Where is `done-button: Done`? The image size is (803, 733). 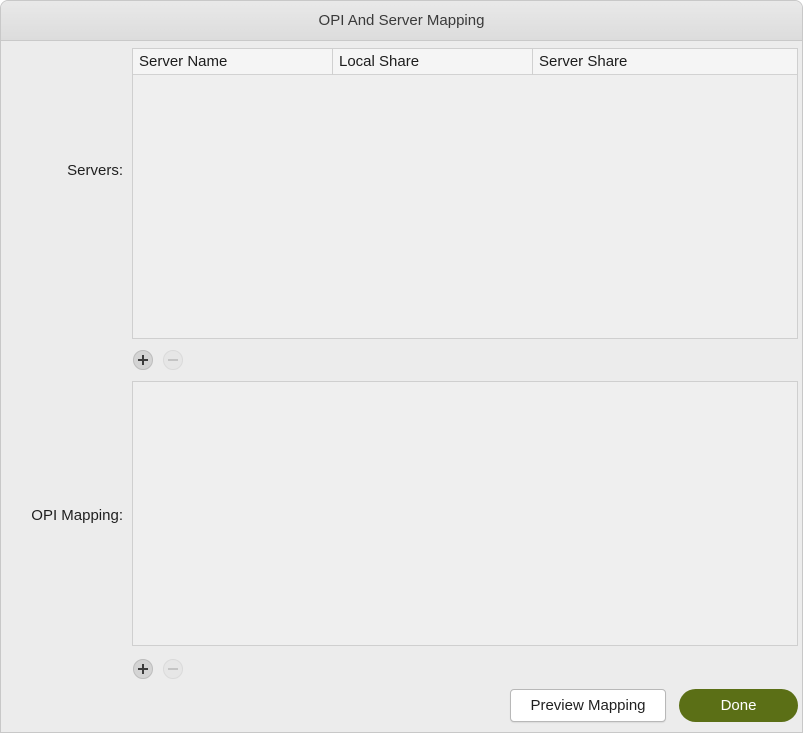 done-button: Done is located at coordinates (738, 705).